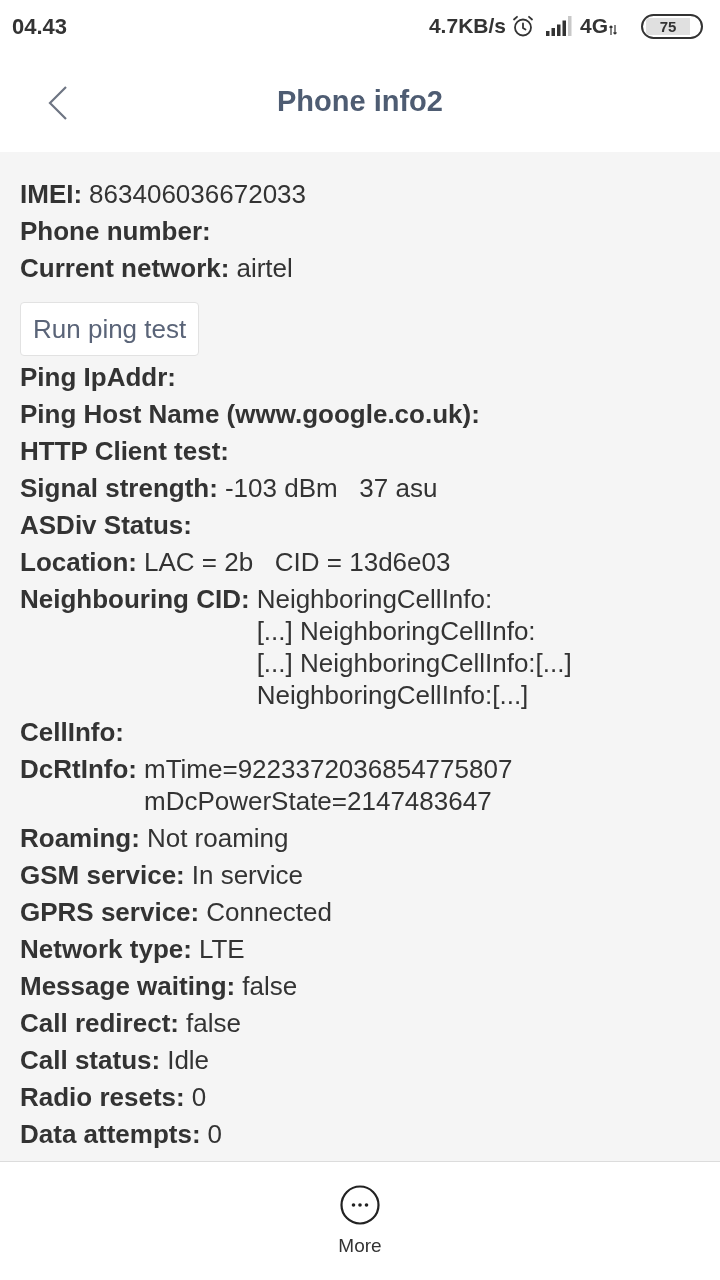  I want to click on field-label: Message waiting:, so click(128, 986).